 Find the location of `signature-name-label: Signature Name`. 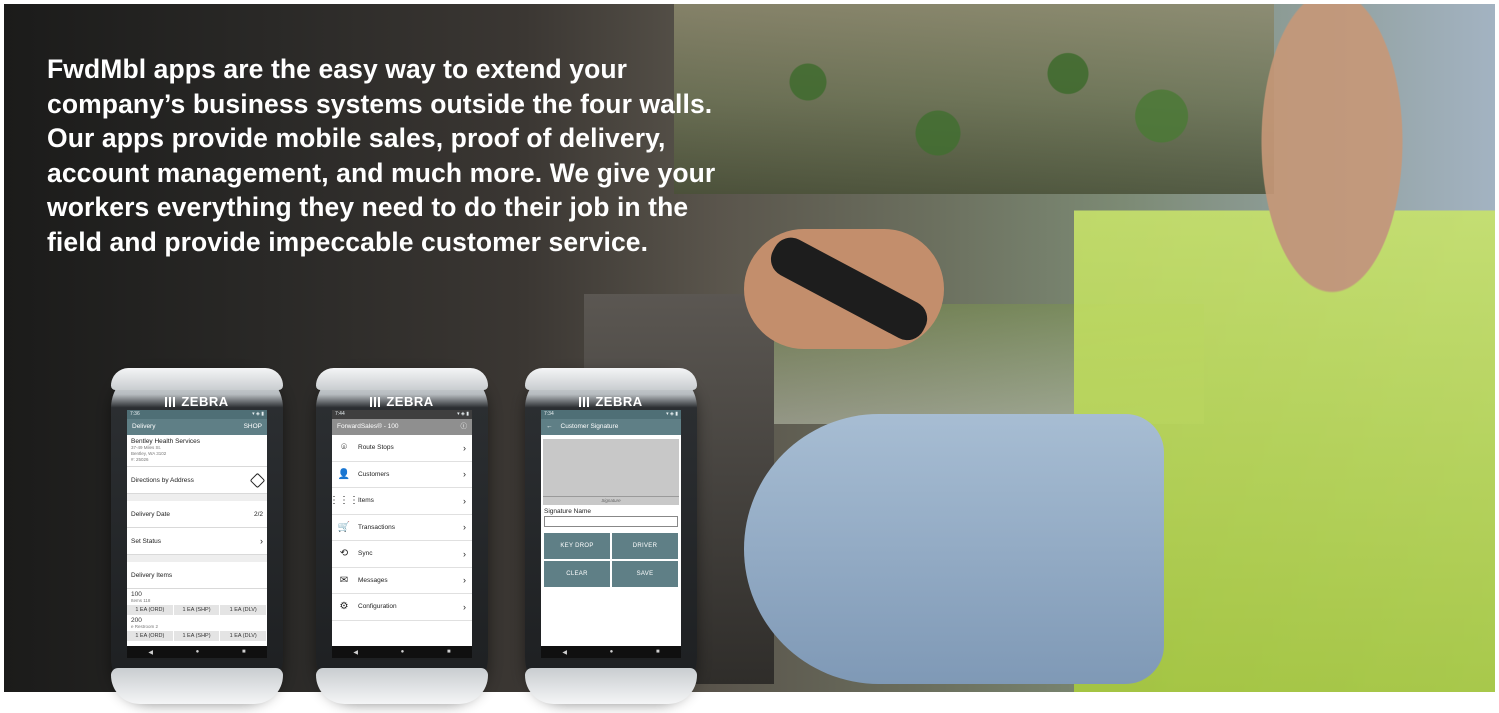

signature-name-label: Signature Name is located at coordinates (567, 511).